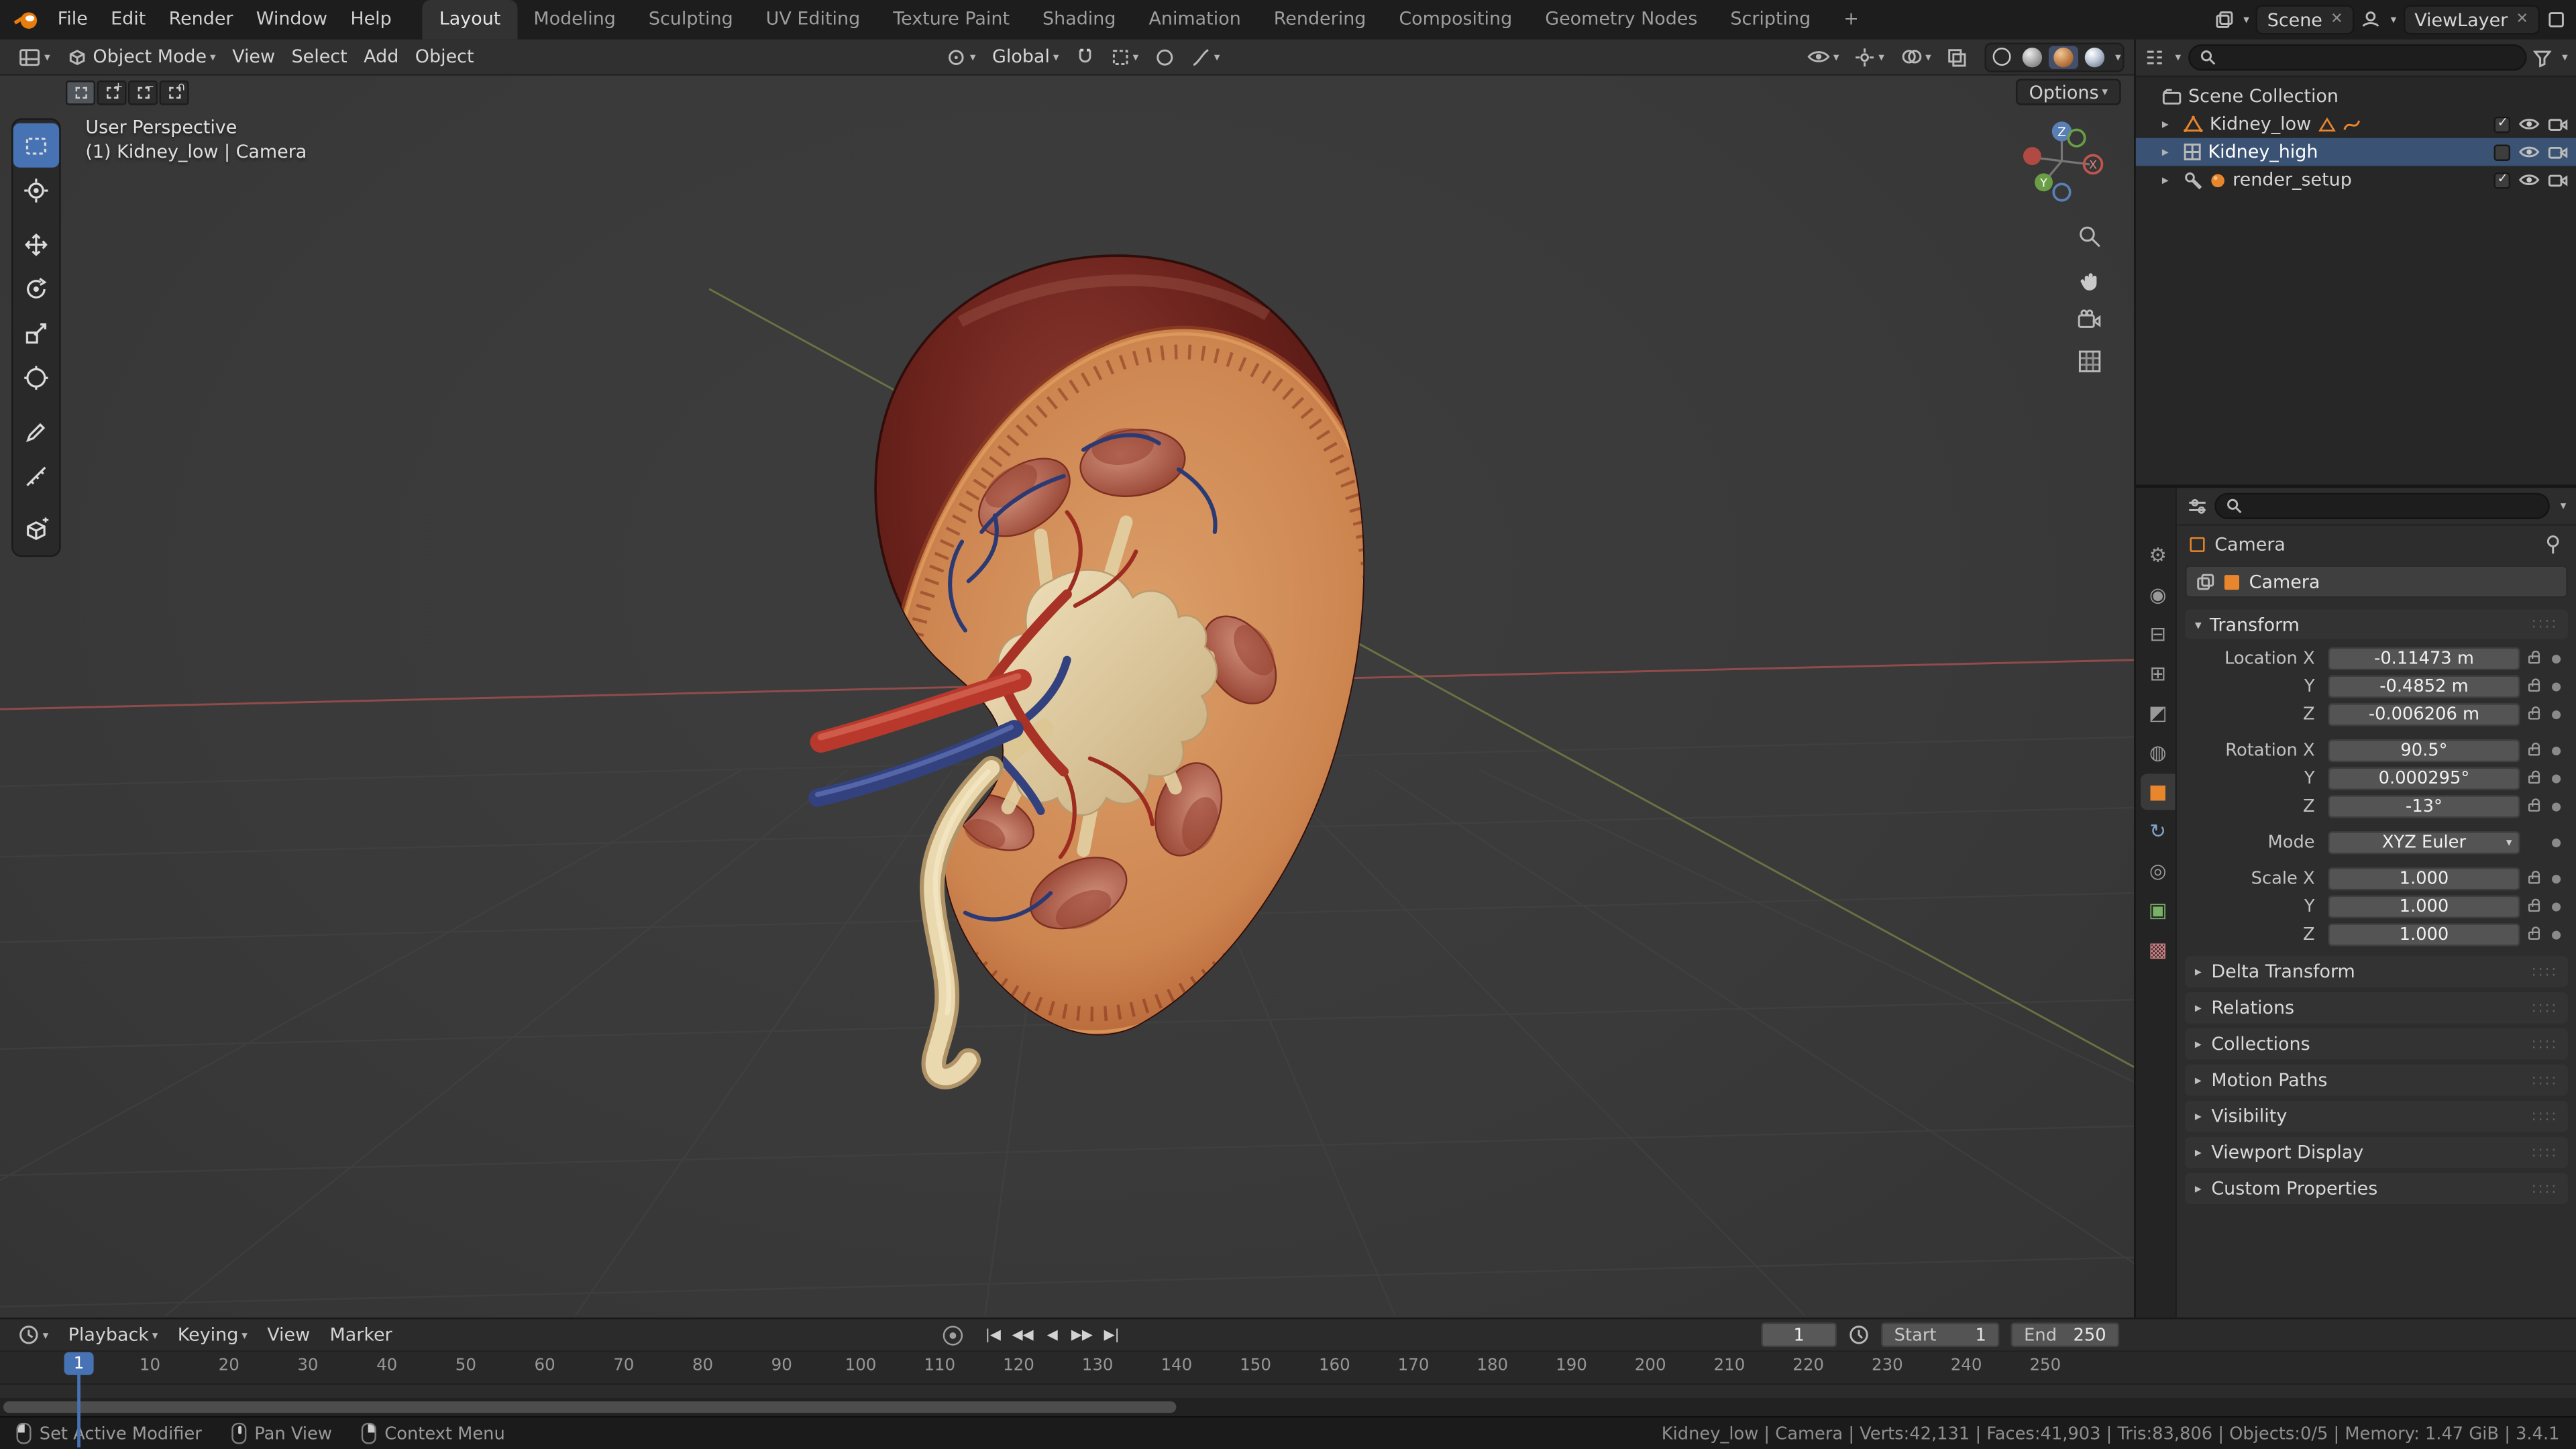 The height and width of the screenshot is (1449, 2576). Describe the element at coordinates (2471, 20) in the screenshot. I see `viewlayer-selector: ViewLayer ✕` at that location.